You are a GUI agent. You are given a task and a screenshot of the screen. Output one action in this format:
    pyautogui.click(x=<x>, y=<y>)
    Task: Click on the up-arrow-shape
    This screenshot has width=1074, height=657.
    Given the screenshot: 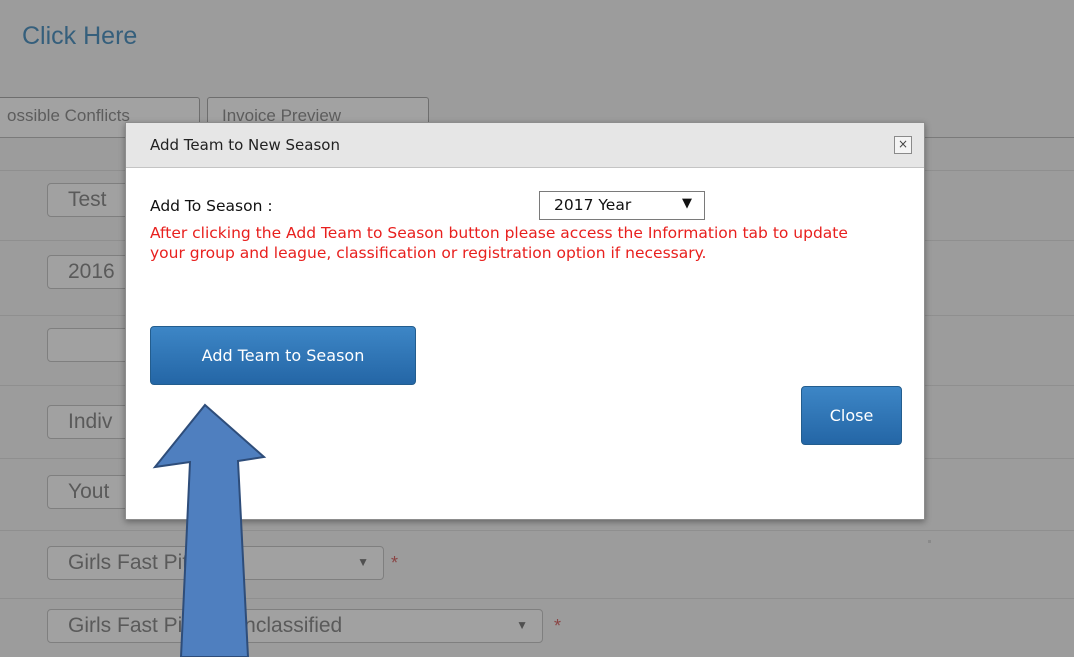 What is the action you would take?
    pyautogui.click(x=209, y=530)
    